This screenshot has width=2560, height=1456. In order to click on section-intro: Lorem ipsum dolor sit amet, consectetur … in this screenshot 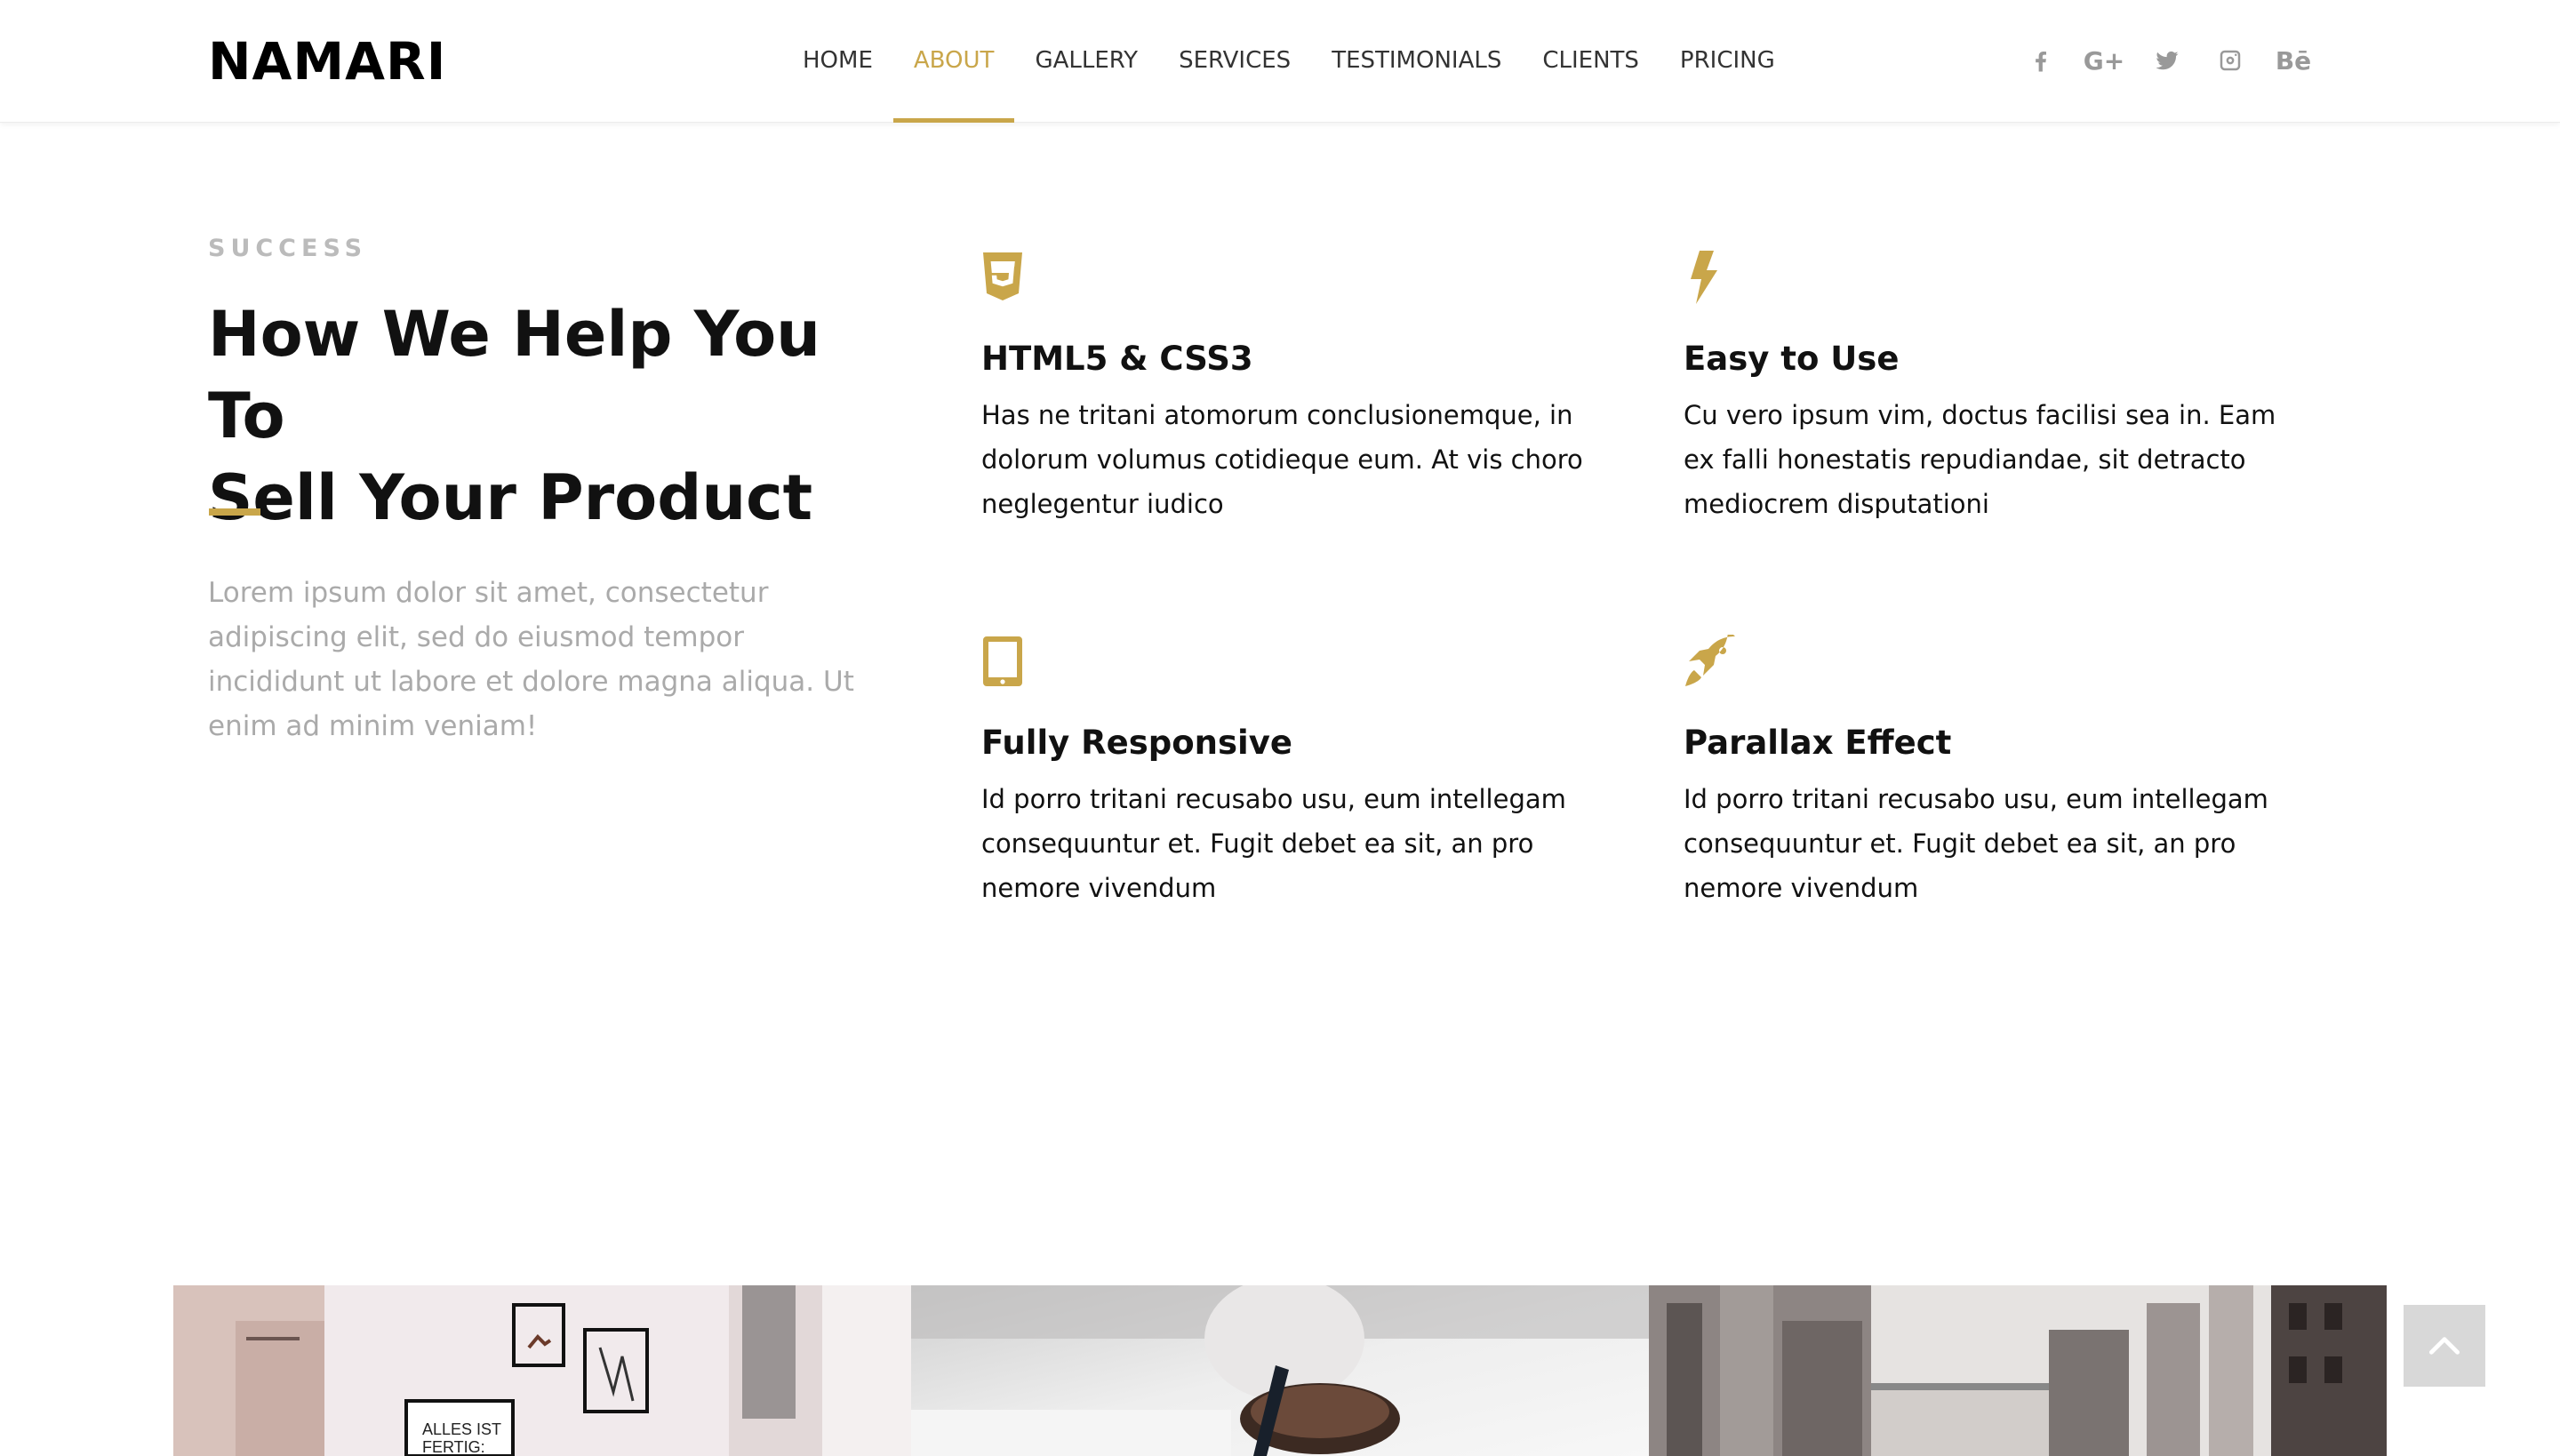, I will do `click(531, 659)`.